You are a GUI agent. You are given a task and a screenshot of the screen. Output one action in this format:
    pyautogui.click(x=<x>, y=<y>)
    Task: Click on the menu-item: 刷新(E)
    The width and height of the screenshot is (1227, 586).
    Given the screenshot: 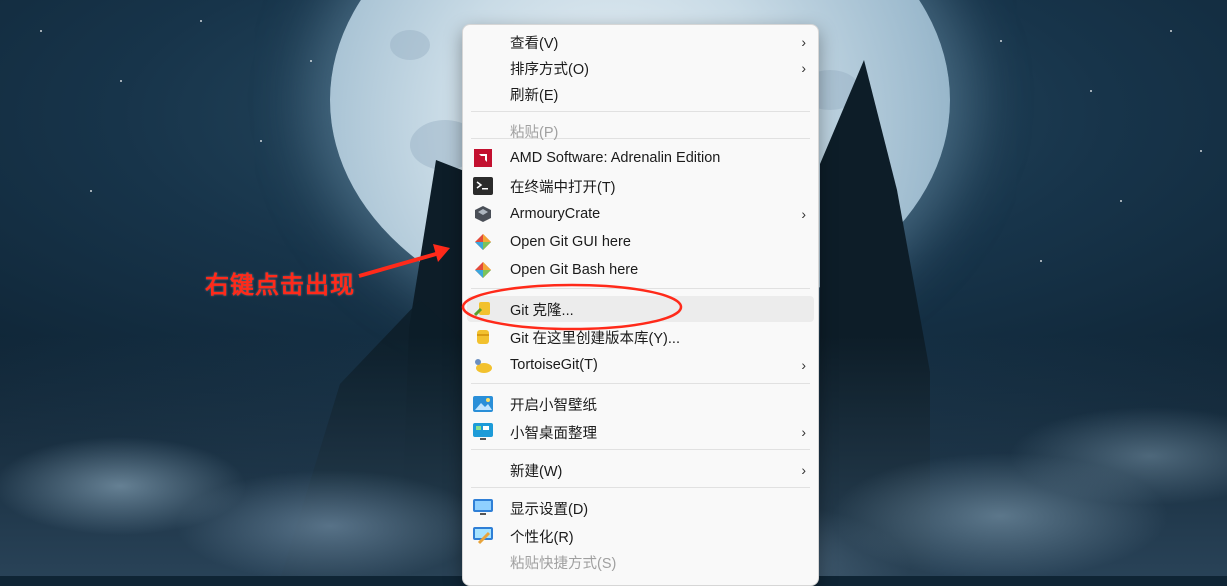 What is the action you would take?
    pyautogui.click(x=640, y=94)
    